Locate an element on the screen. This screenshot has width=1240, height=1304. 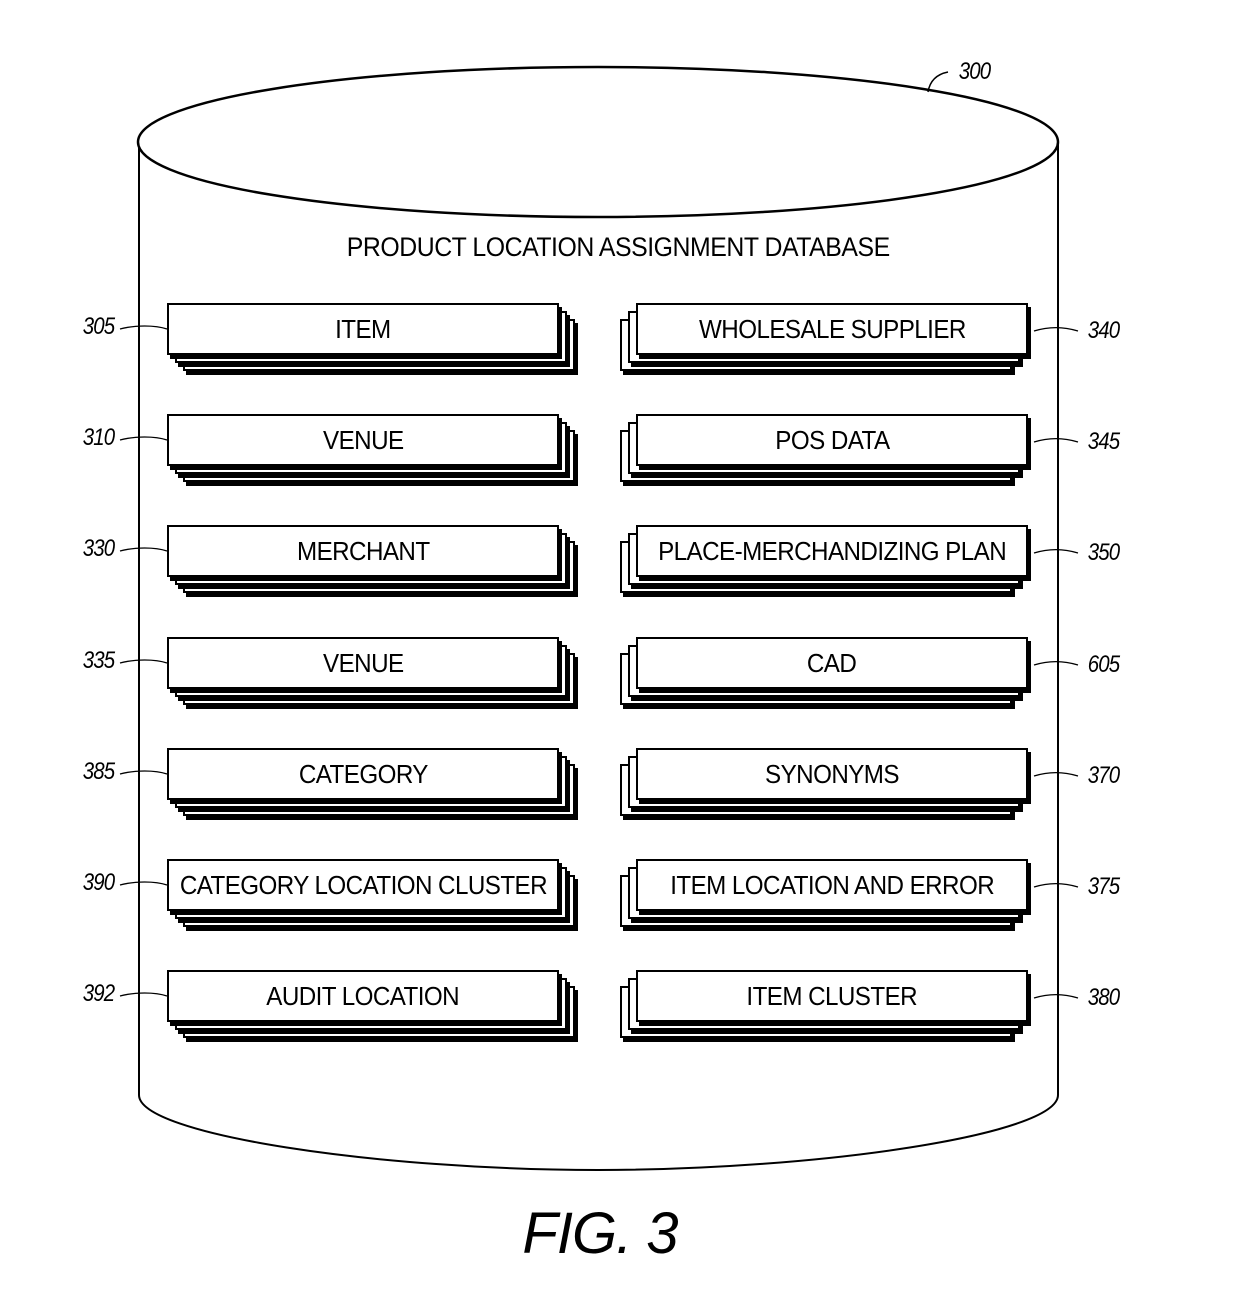
table-label: CATEGORY LOCATION CLUSTER is located at coordinates (363, 884).